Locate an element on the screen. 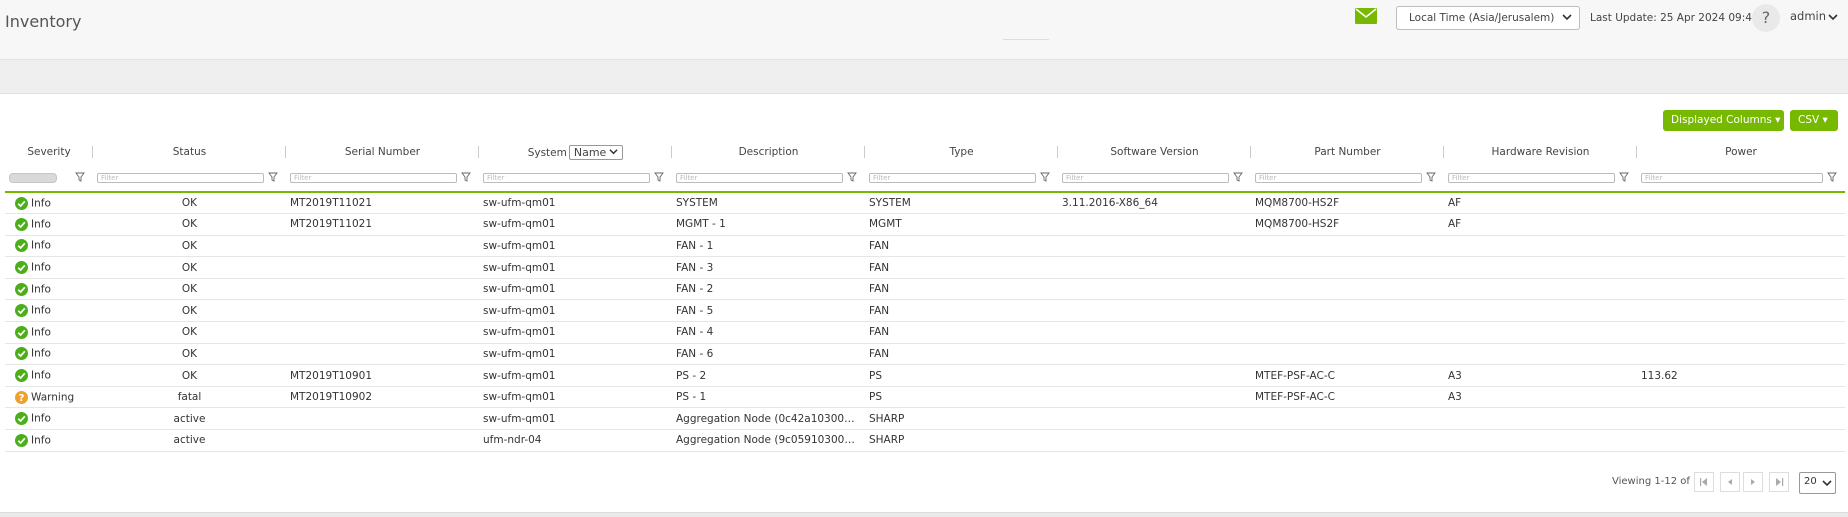 This screenshot has height=517, width=1848. table-row: Info OK sw-ufm-qm01 FAN - 6 FAN is located at coordinates (925, 354).